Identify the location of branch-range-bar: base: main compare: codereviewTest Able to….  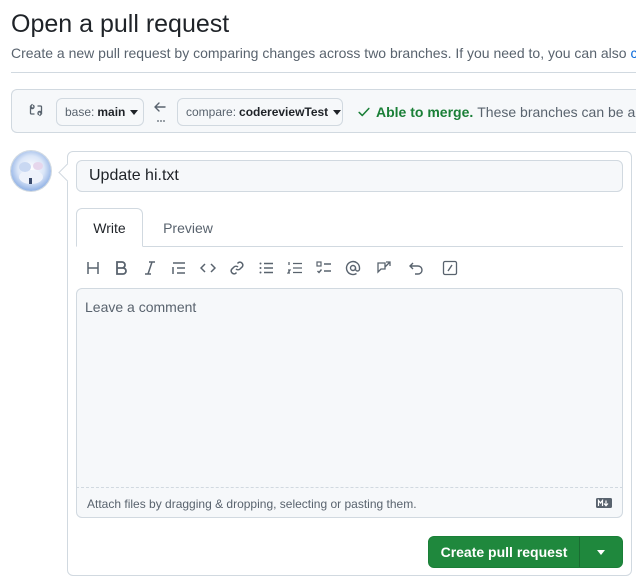
(323, 111).